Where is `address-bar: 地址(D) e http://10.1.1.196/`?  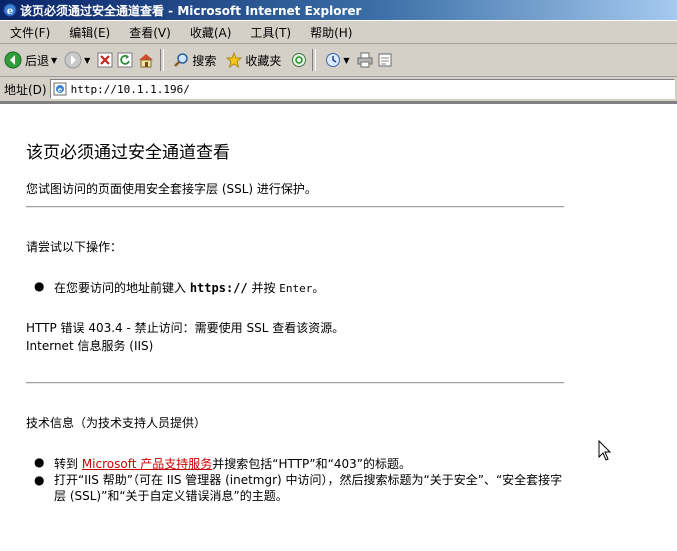 address-bar: 地址(D) e http://10.1.1.196/ is located at coordinates (338, 89).